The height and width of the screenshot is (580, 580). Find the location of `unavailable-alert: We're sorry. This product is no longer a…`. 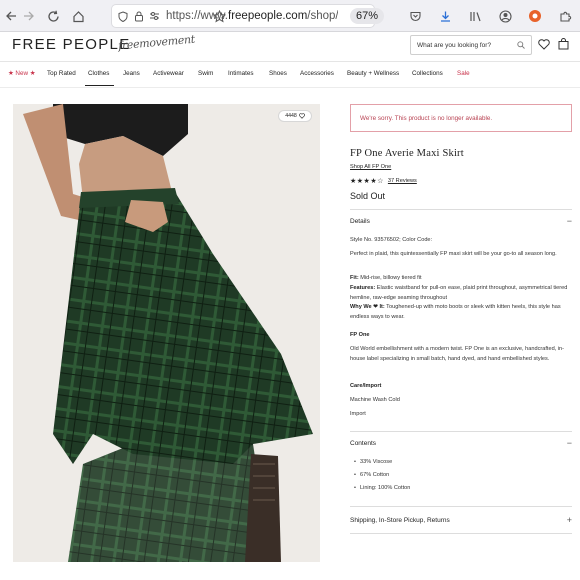

unavailable-alert: We're sorry. This product is no longer a… is located at coordinates (461, 118).